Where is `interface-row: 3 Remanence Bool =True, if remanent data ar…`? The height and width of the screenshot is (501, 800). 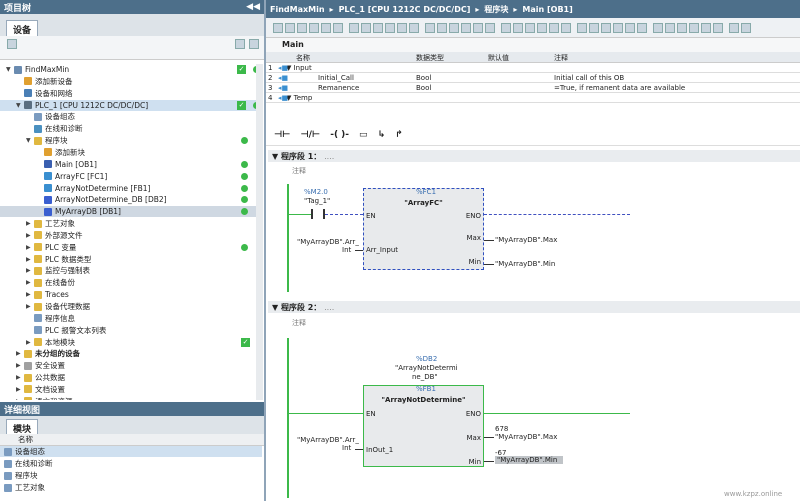
interface-row: 3 Remanence Bool =True, if remanent data ar… is located at coordinates (533, 88).